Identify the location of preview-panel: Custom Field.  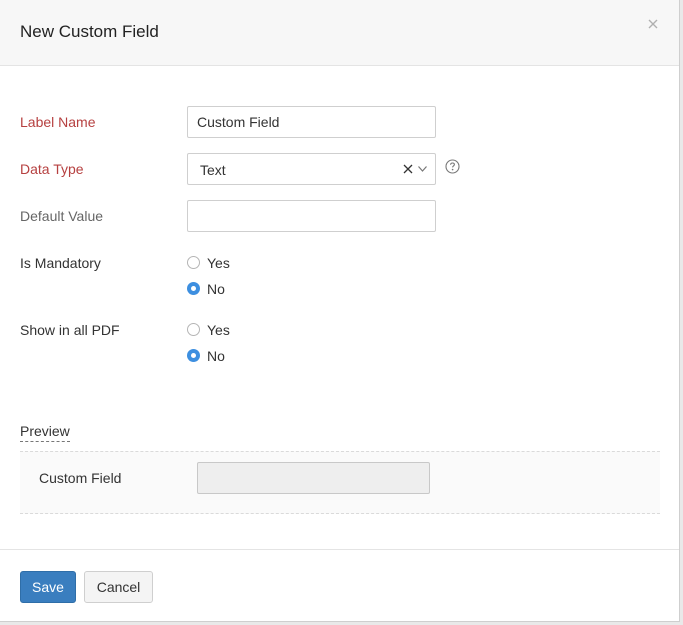
(340, 482).